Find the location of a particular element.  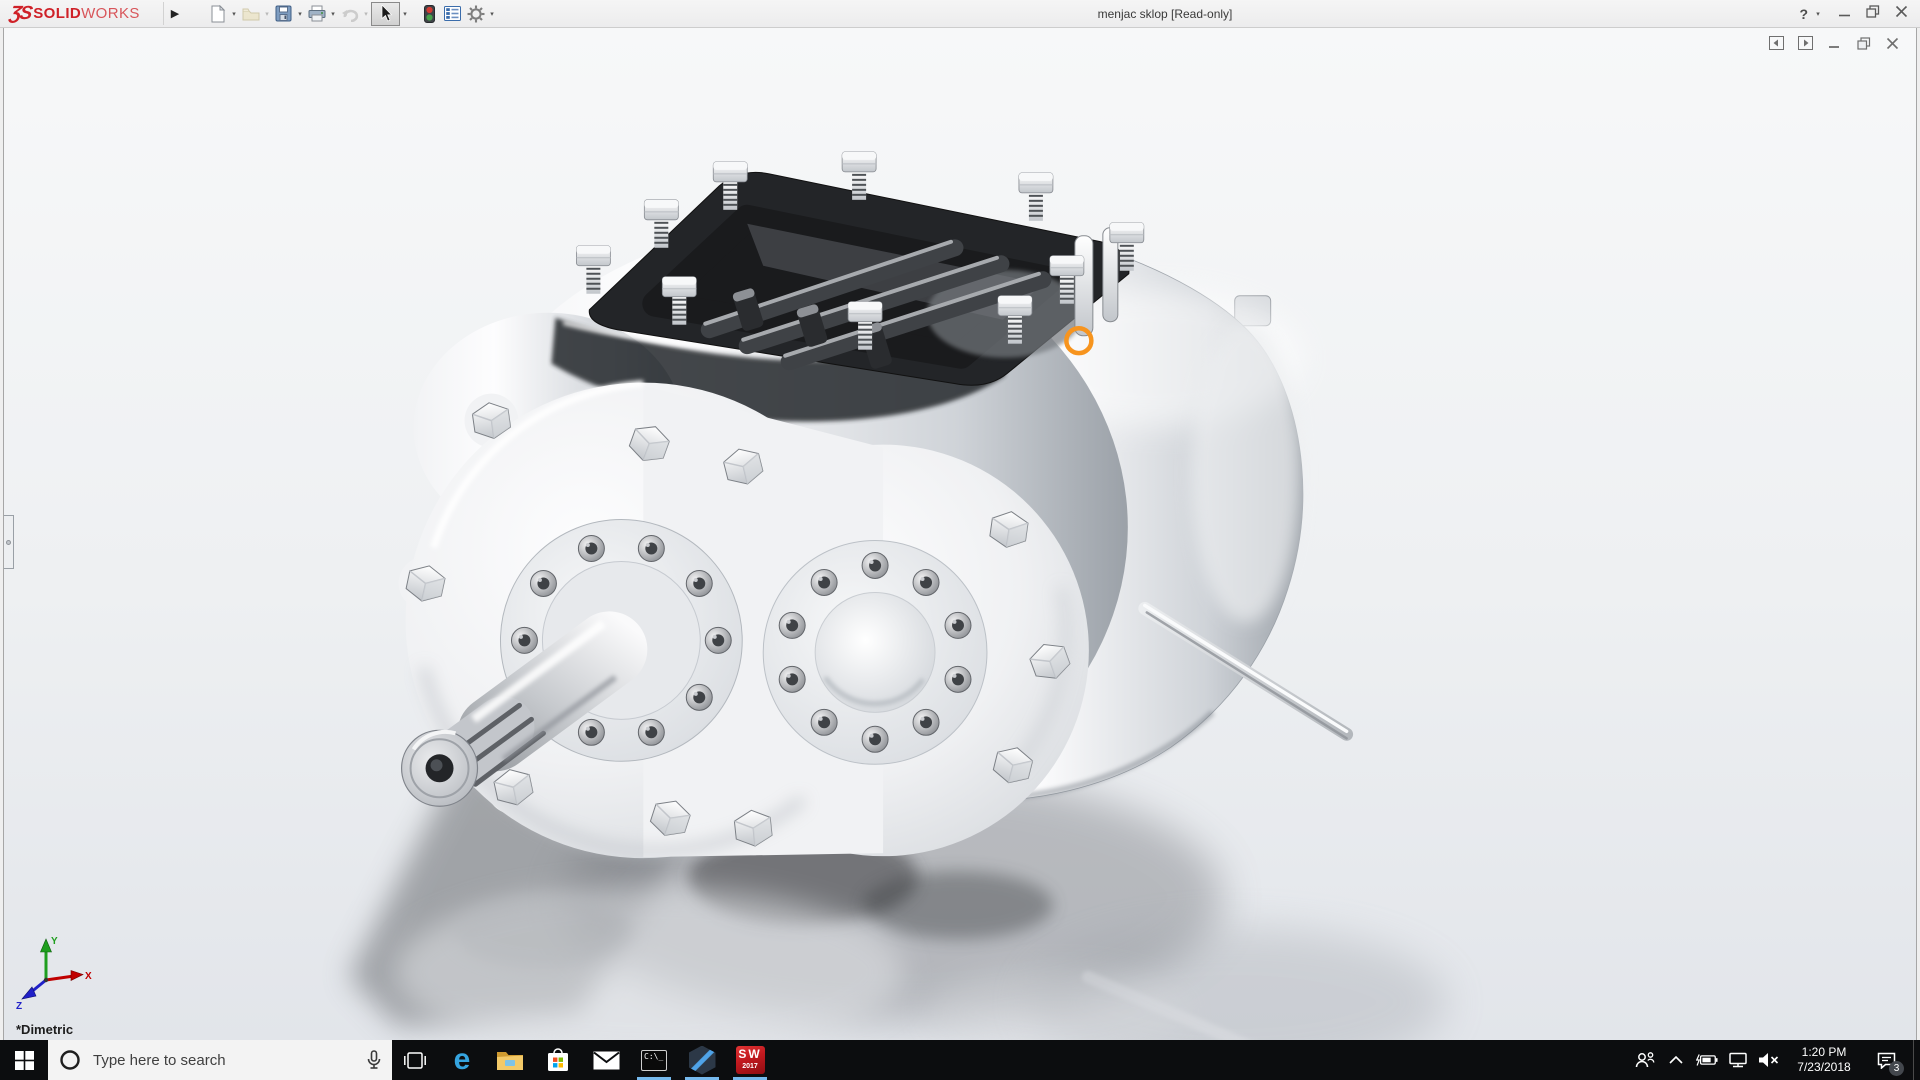

options-caret: ▾ is located at coordinates (492, 14).